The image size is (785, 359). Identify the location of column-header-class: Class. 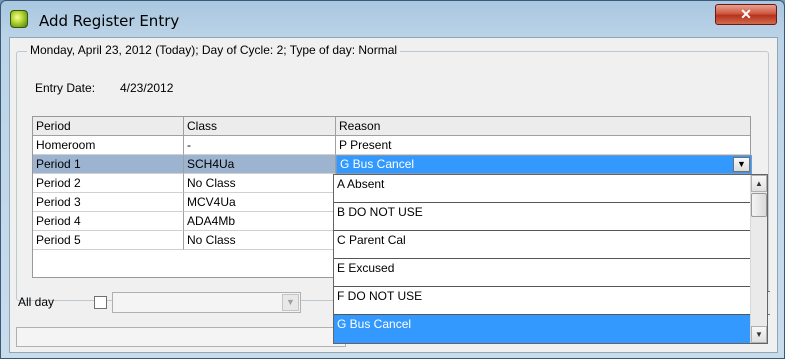
(260, 126).